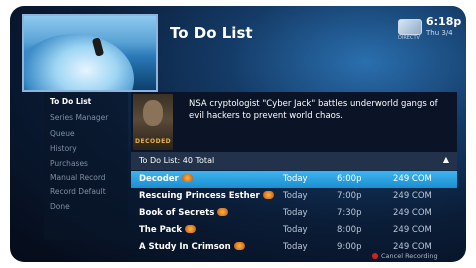  I want to click on list-total-label: To Do List: 40 Total, so click(177, 160).